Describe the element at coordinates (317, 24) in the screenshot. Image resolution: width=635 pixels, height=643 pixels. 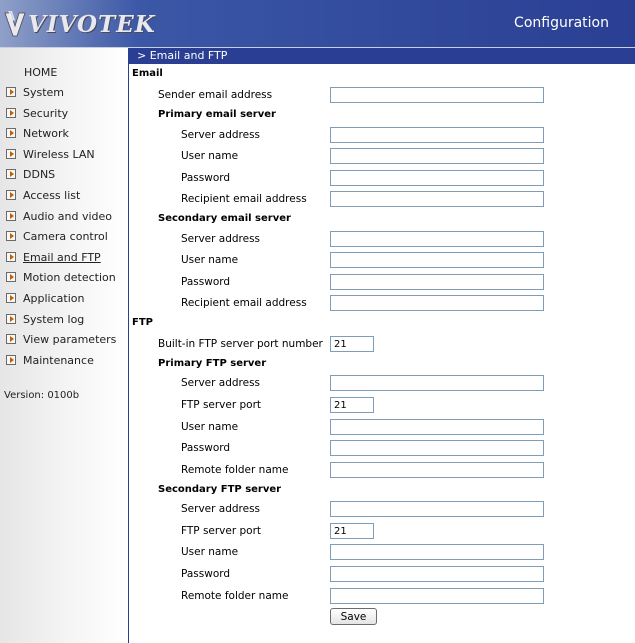
I see `header-banner: VIVOTEK Configuration` at that location.